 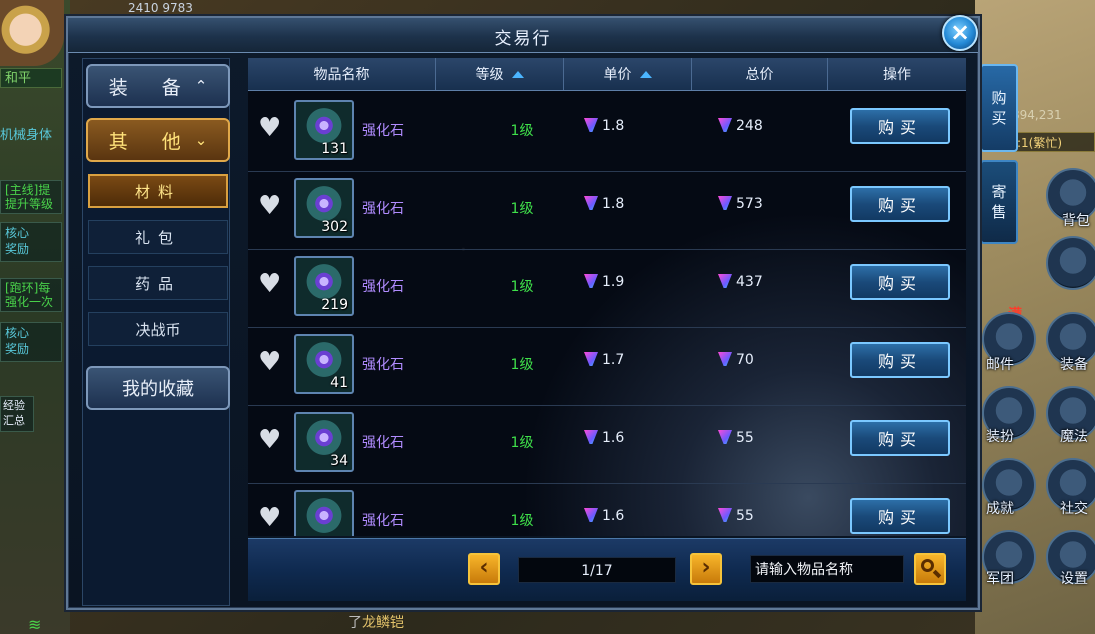 I want to click on skill-slot-icon, so click(x=1070, y=263).